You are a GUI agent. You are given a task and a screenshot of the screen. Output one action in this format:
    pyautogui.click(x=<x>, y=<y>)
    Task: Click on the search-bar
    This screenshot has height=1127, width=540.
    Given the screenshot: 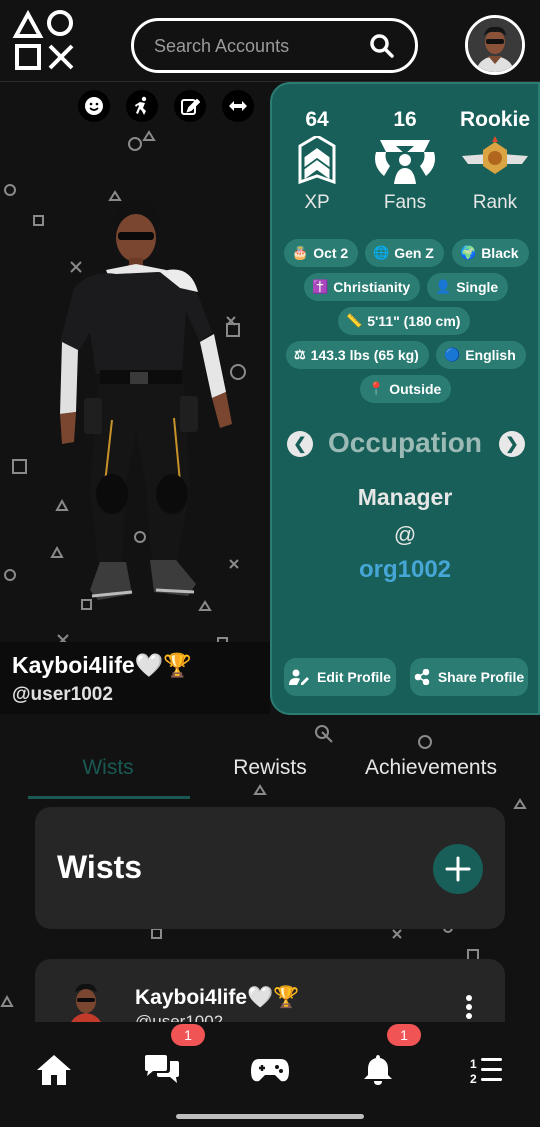 What is the action you would take?
    pyautogui.click(x=274, y=45)
    